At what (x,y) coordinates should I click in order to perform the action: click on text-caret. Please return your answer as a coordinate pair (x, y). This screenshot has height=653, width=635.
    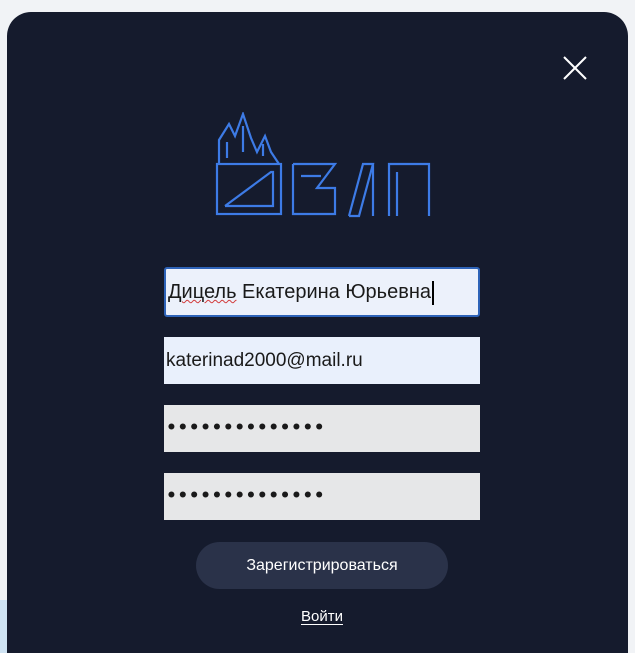
    Looking at the image, I should click on (433, 292).